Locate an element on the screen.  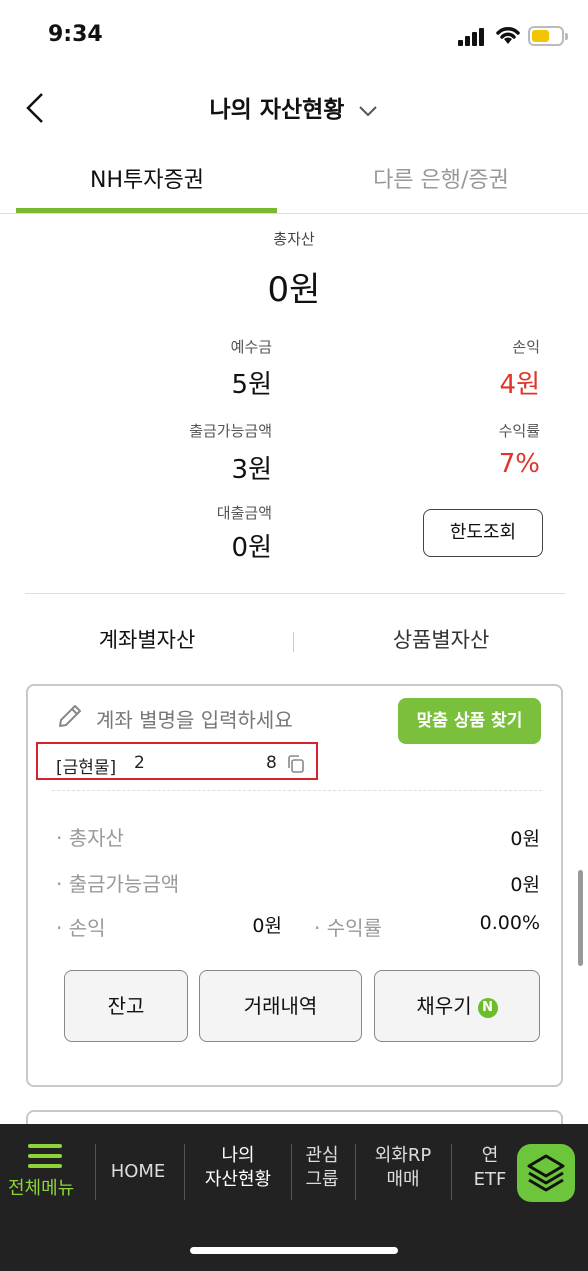
divider is located at coordinates (295, 593).